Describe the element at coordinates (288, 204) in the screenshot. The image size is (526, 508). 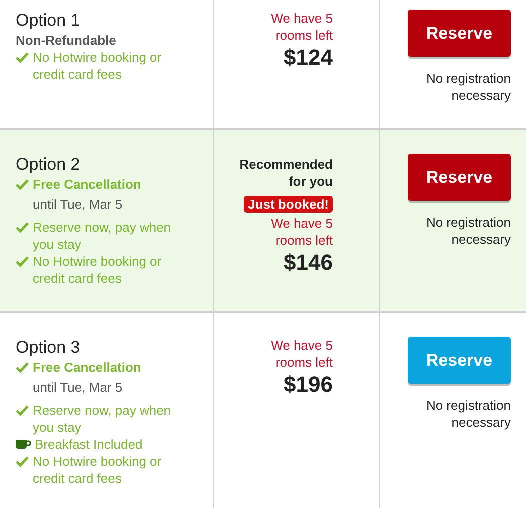
I see `just-booked-badge: Just booked!` at that location.